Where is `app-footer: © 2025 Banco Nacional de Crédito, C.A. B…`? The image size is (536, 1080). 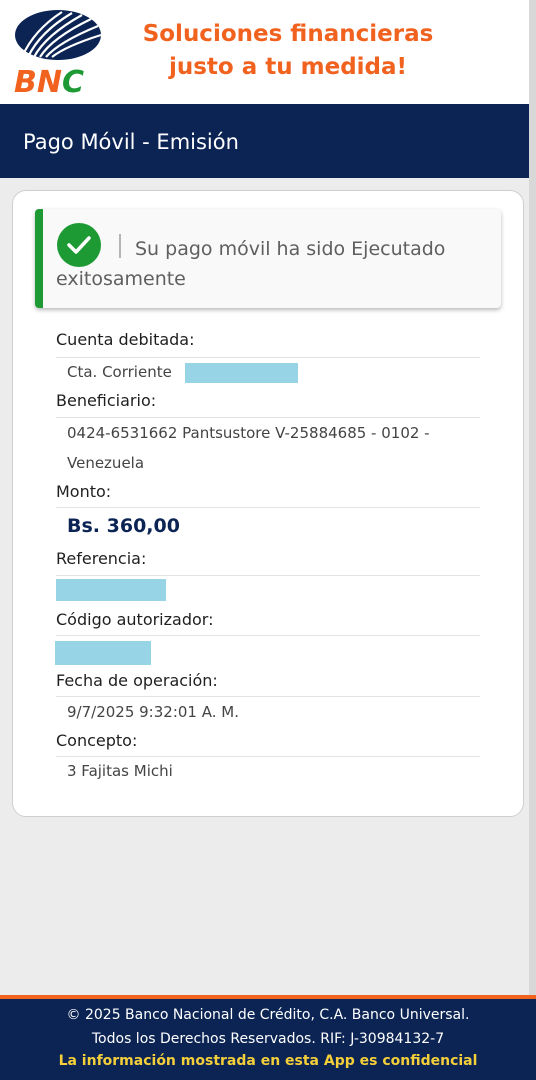
app-footer: © 2025 Banco Nacional de Crédito, C.A. B… is located at coordinates (268, 1039).